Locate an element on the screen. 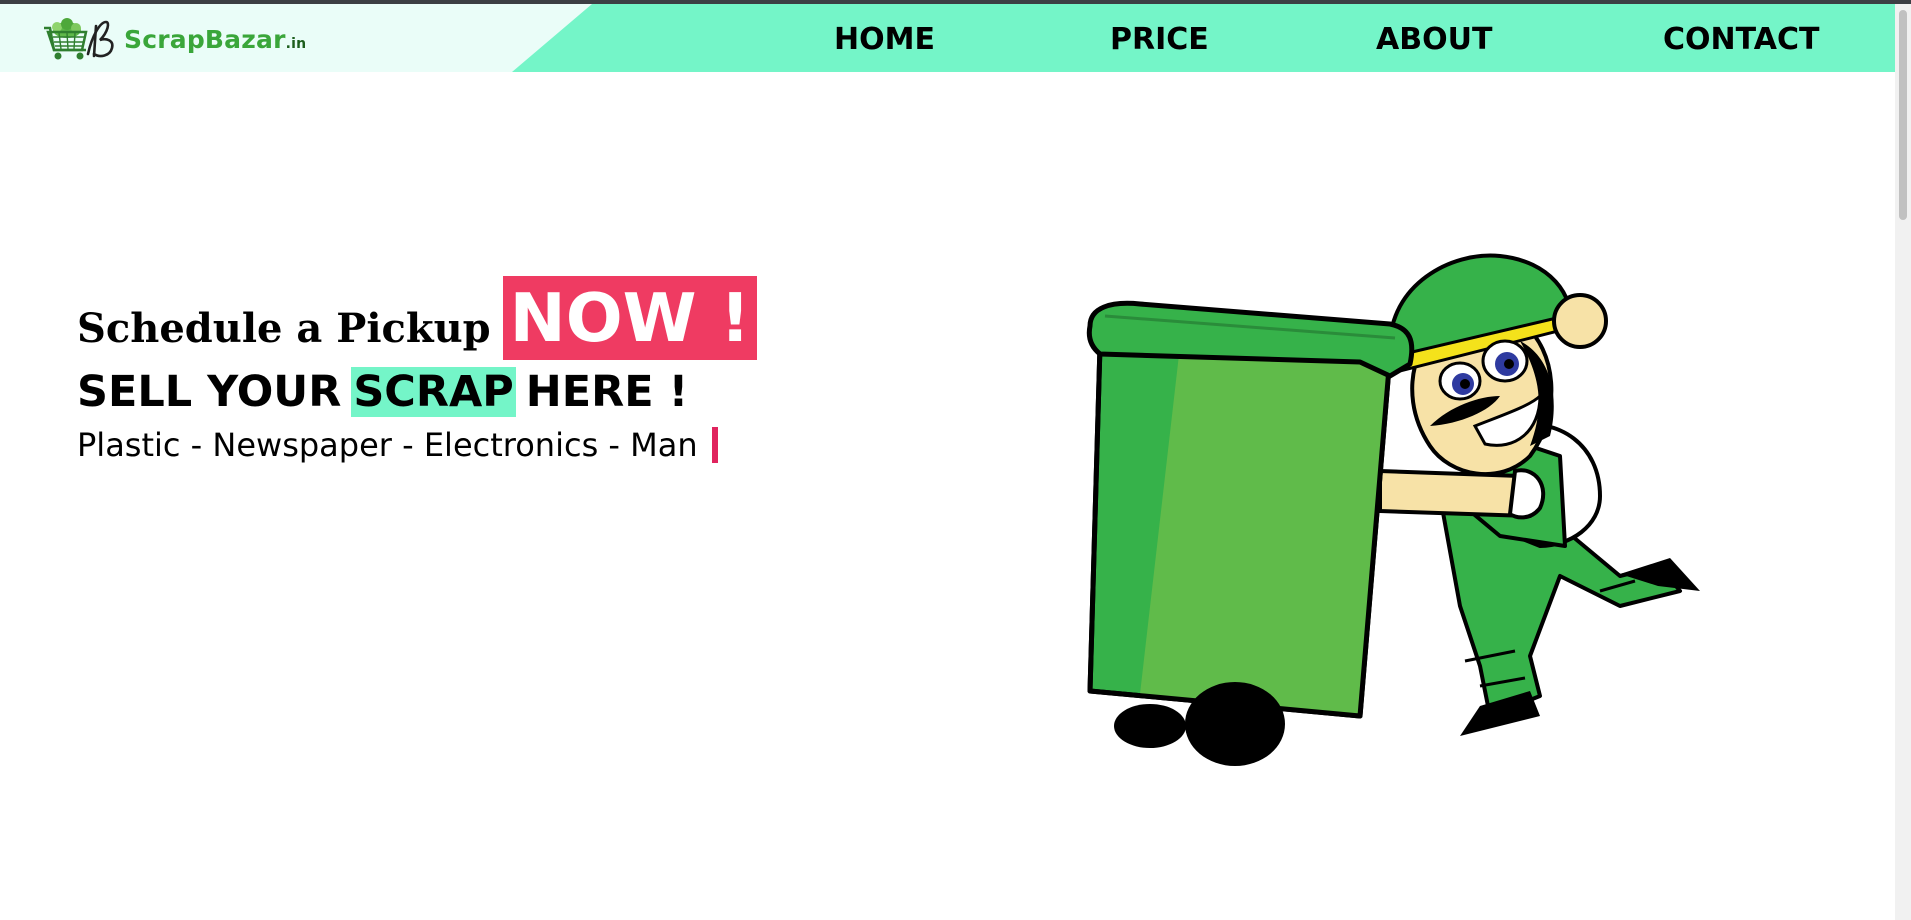 Image resolution: width=1911 pixels, height=920 pixels. page-scrollbar is located at coordinates (1903, 462).